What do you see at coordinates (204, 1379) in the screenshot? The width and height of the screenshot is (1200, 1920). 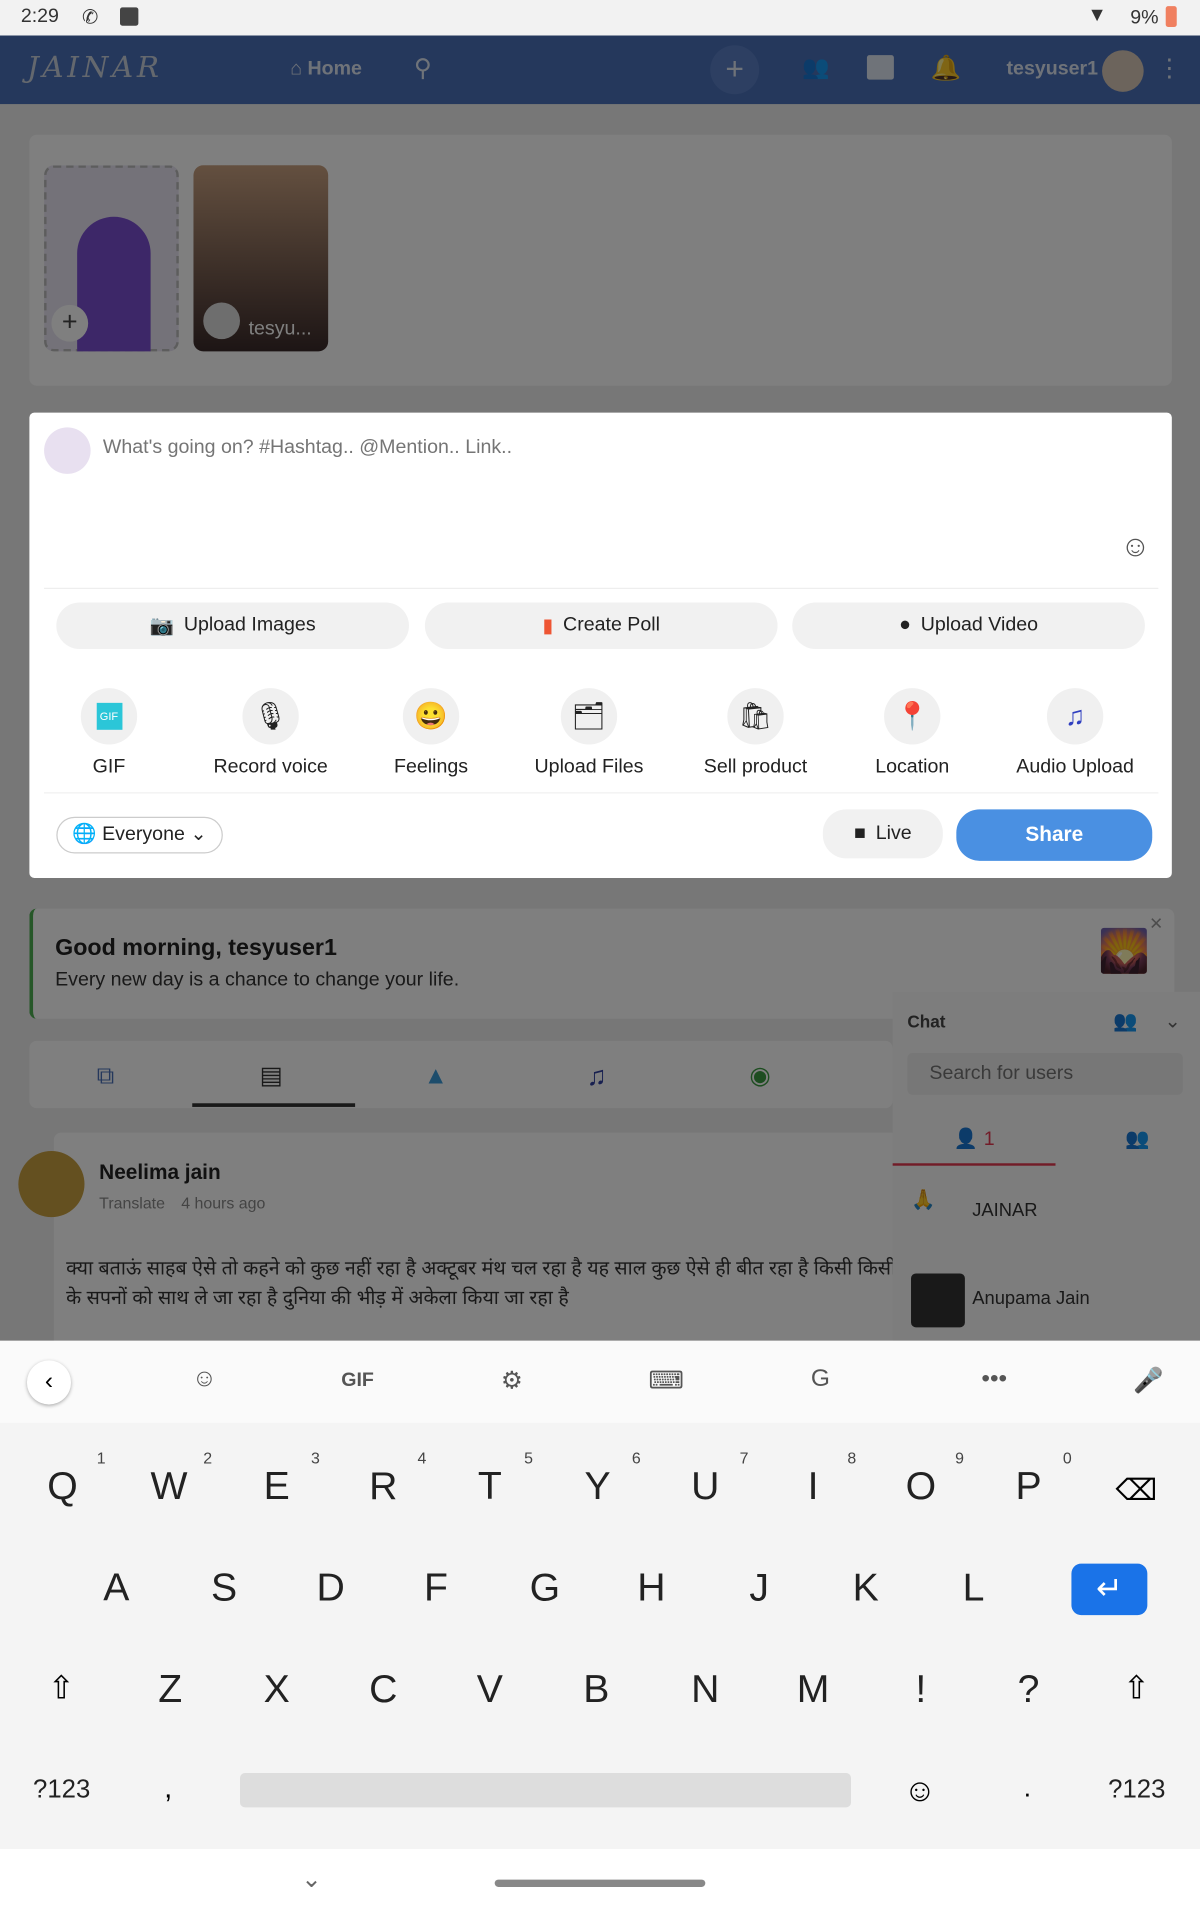 I see `sticker-icon: ☺` at bounding box center [204, 1379].